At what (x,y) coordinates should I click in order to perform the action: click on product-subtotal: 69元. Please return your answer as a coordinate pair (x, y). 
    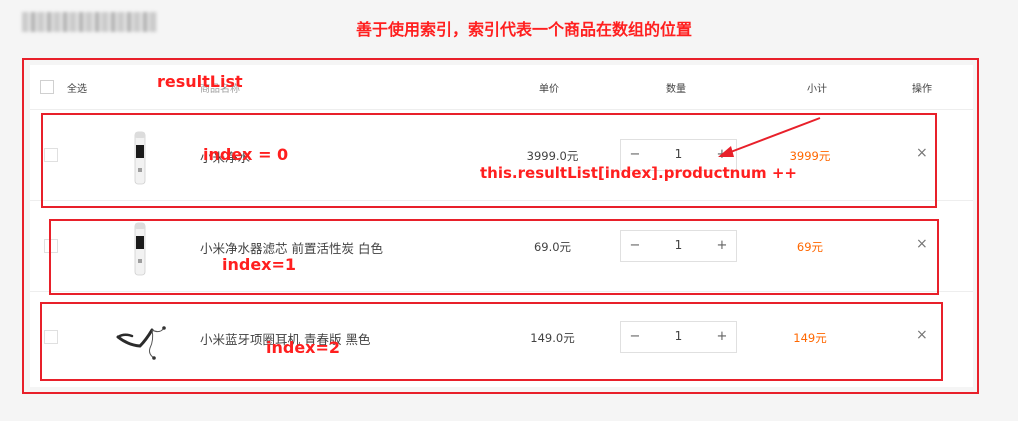
    Looking at the image, I should click on (810, 247).